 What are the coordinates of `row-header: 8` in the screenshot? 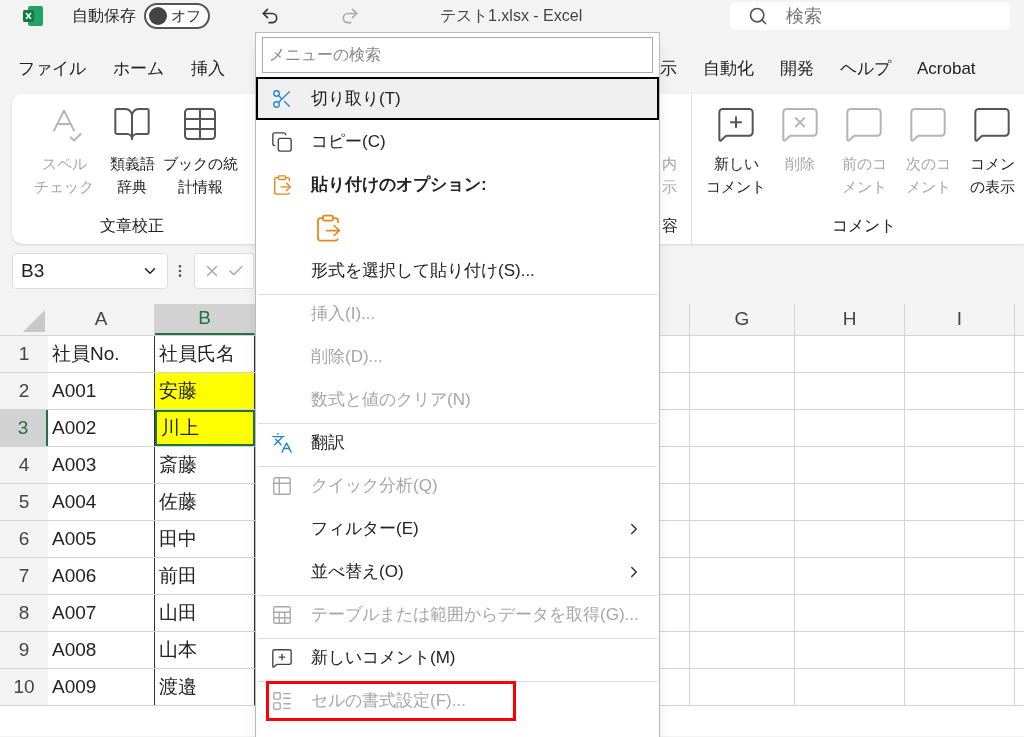 It's located at (24, 613).